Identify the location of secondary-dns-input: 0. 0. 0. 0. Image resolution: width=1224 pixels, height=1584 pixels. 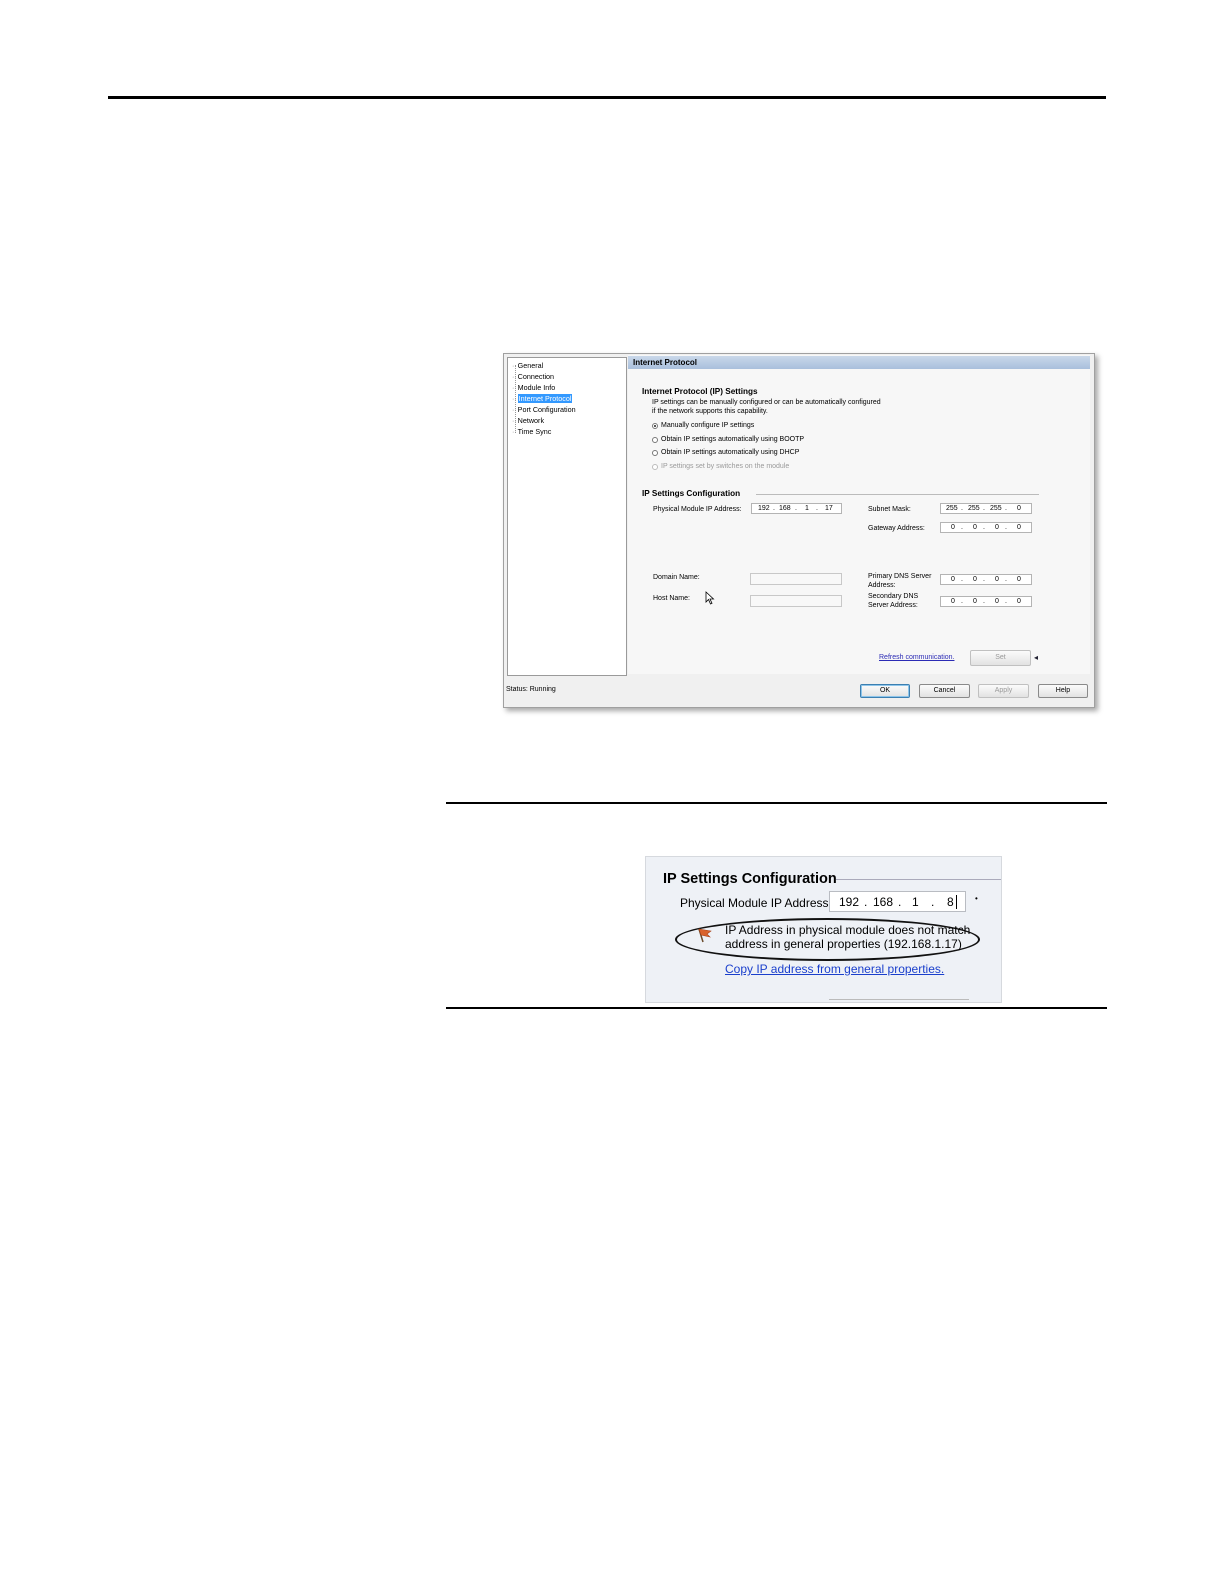
(986, 601).